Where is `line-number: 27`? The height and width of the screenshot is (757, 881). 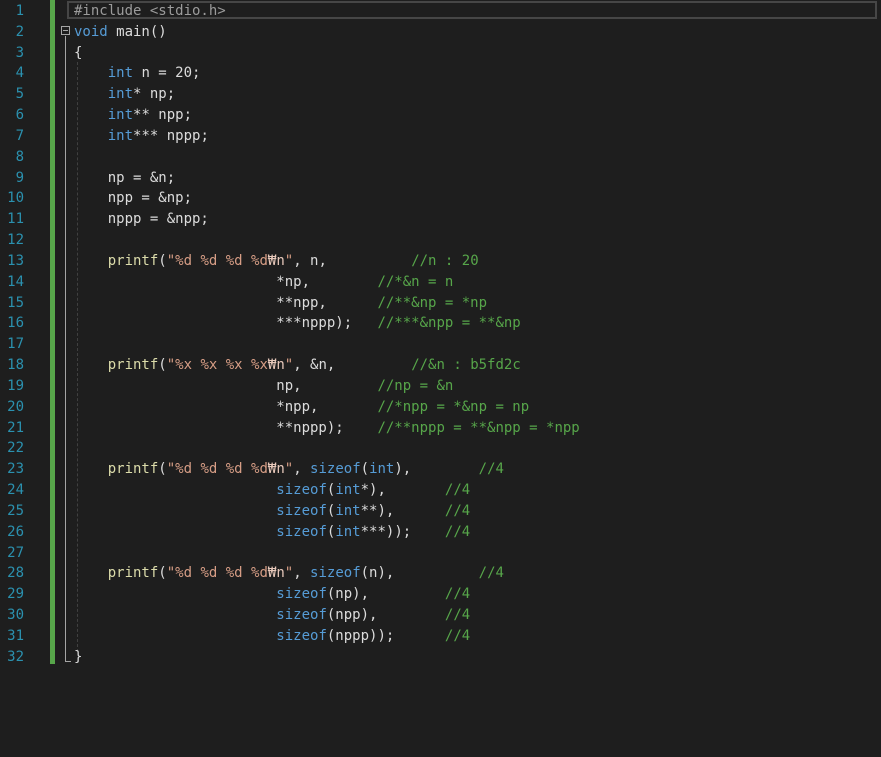
line-number: 27 is located at coordinates (15, 552).